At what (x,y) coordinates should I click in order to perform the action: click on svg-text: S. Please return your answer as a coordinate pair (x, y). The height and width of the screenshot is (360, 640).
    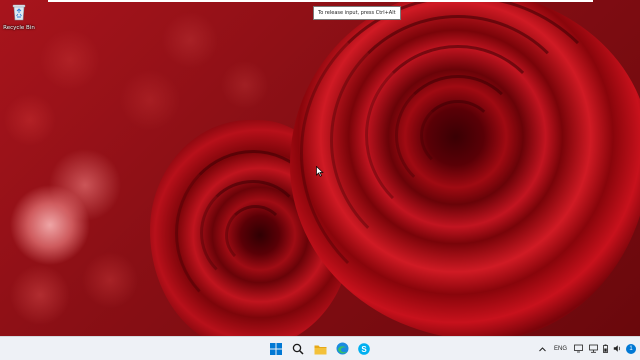
    Looking at the image, I should click on (364, 349).